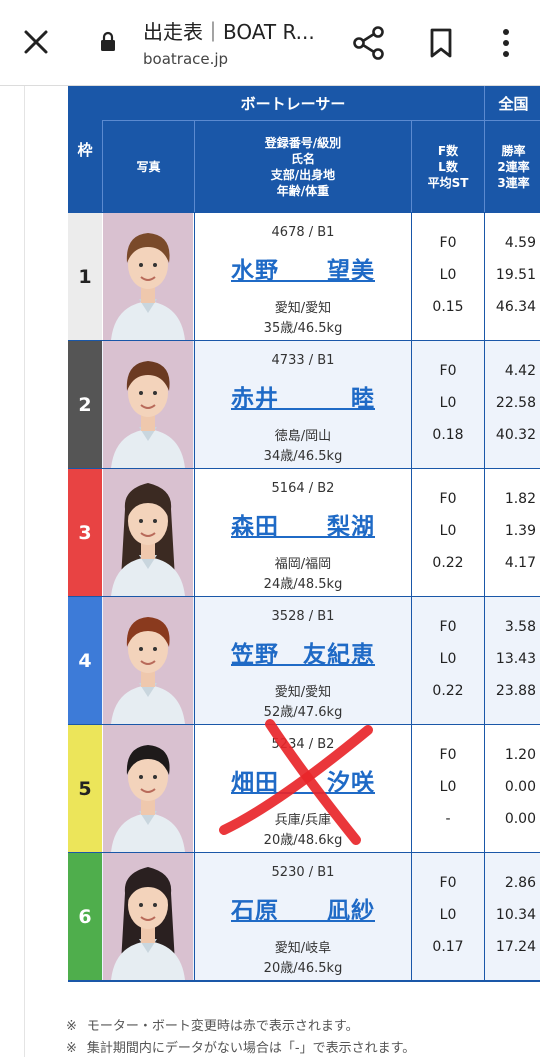  What do you see at coordinates (303, 908) in the screenshot?
I see `racer-name-link: 石原 凪紗` at bounding box center [303, 908].